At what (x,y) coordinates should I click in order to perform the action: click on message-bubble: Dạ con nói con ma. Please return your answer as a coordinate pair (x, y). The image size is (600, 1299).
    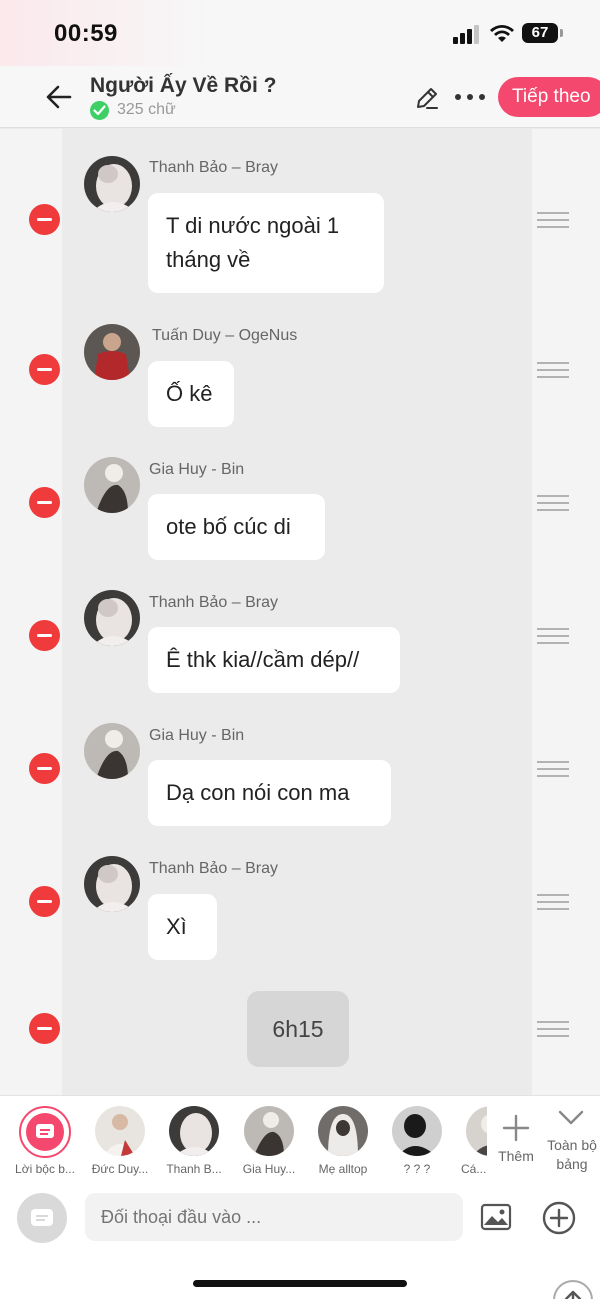
    Looking at the image, I should click on (269, 793).